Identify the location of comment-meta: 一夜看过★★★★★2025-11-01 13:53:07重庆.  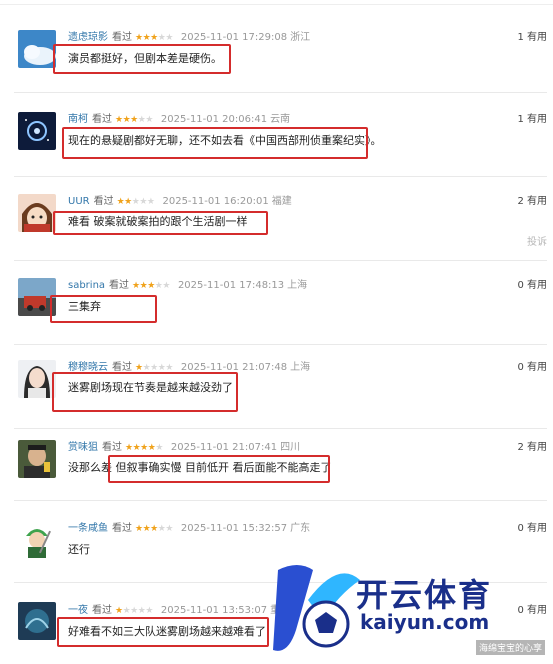
(179, 611).